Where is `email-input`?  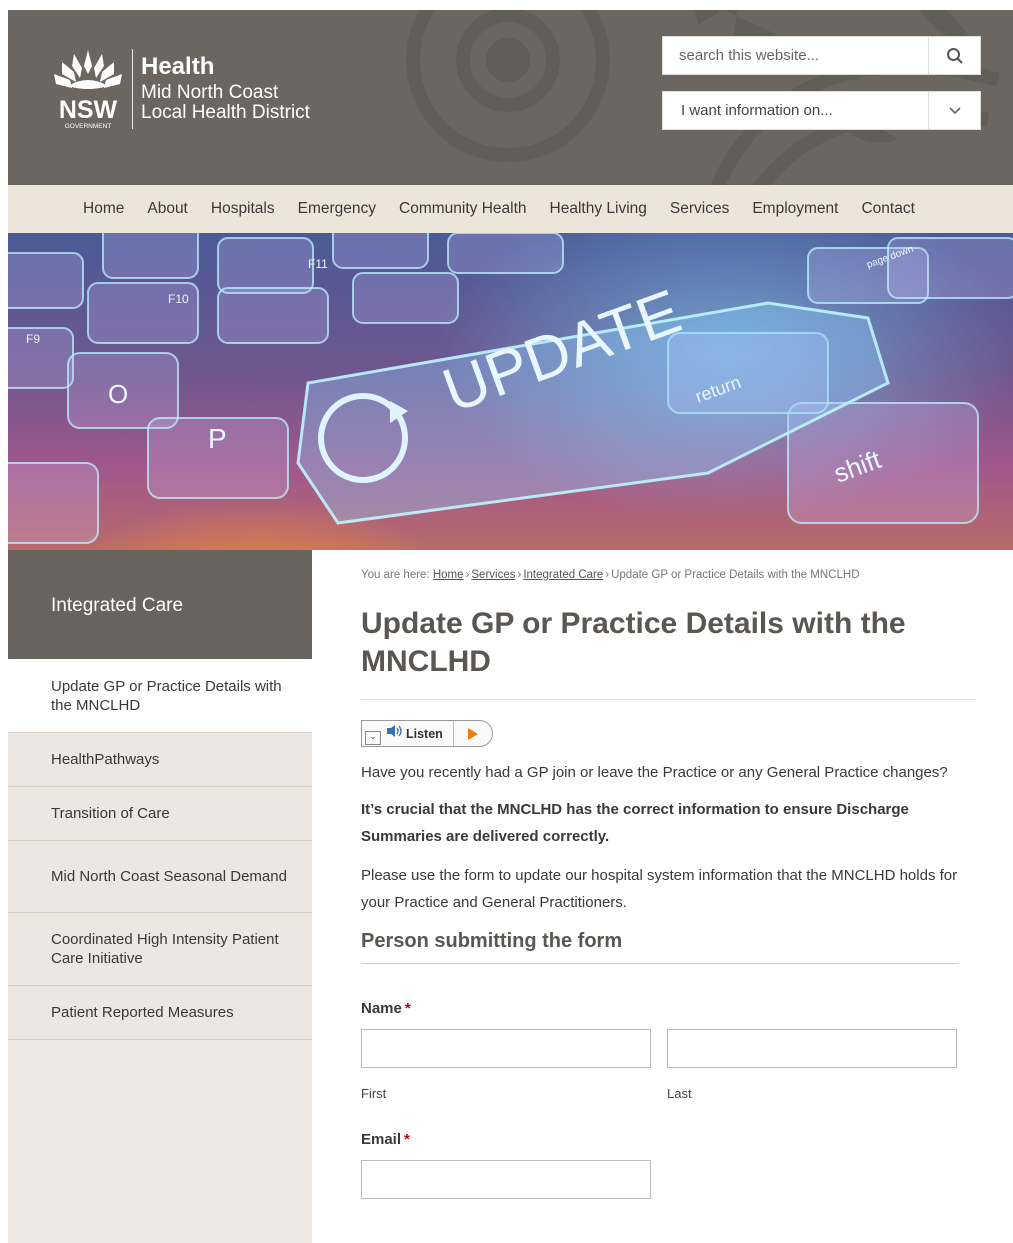
email-input is located at coordinates (506, 1179).